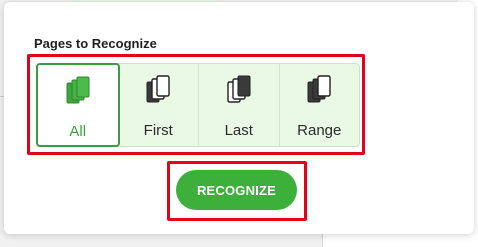 The height and width of the screenshot is (247, 478). Describe the element at coordinates (319, 89) in the screenshot. I see `pages-stack-range-icon` at that location.